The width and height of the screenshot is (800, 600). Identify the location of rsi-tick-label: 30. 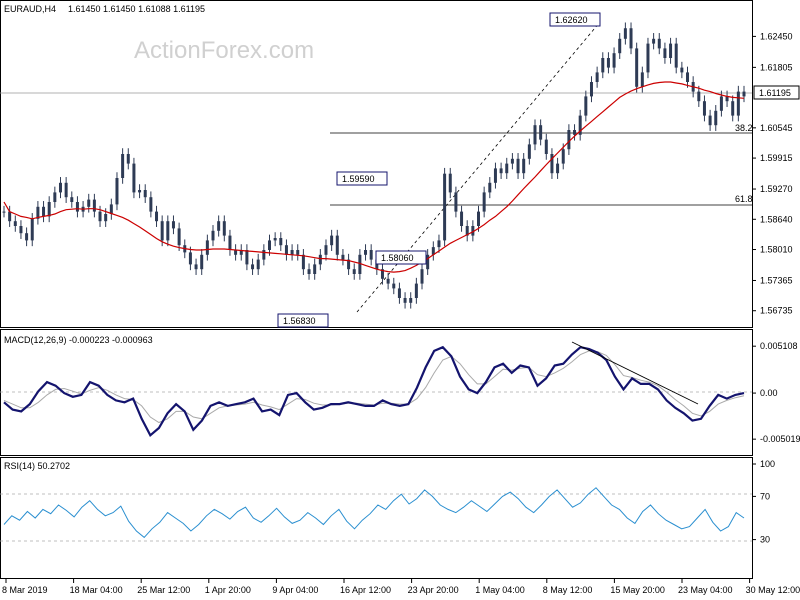
(765, 540).